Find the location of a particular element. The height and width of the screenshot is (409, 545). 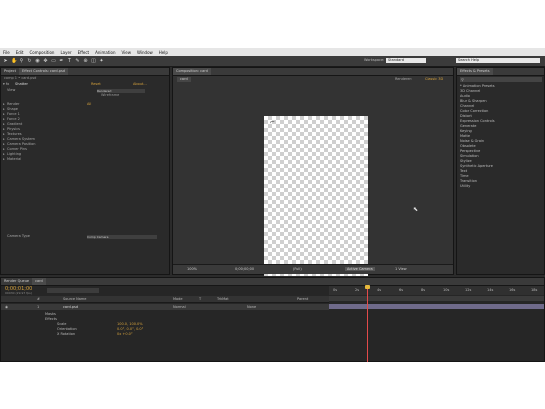

layer-property-row: X Rotation 0x +0.0° is located at coordinates (165, 333).